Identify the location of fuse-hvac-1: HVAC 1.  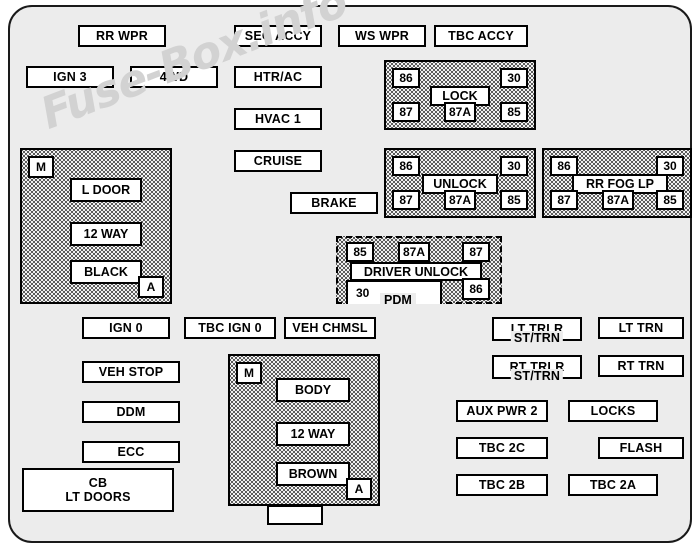
(278, 119).